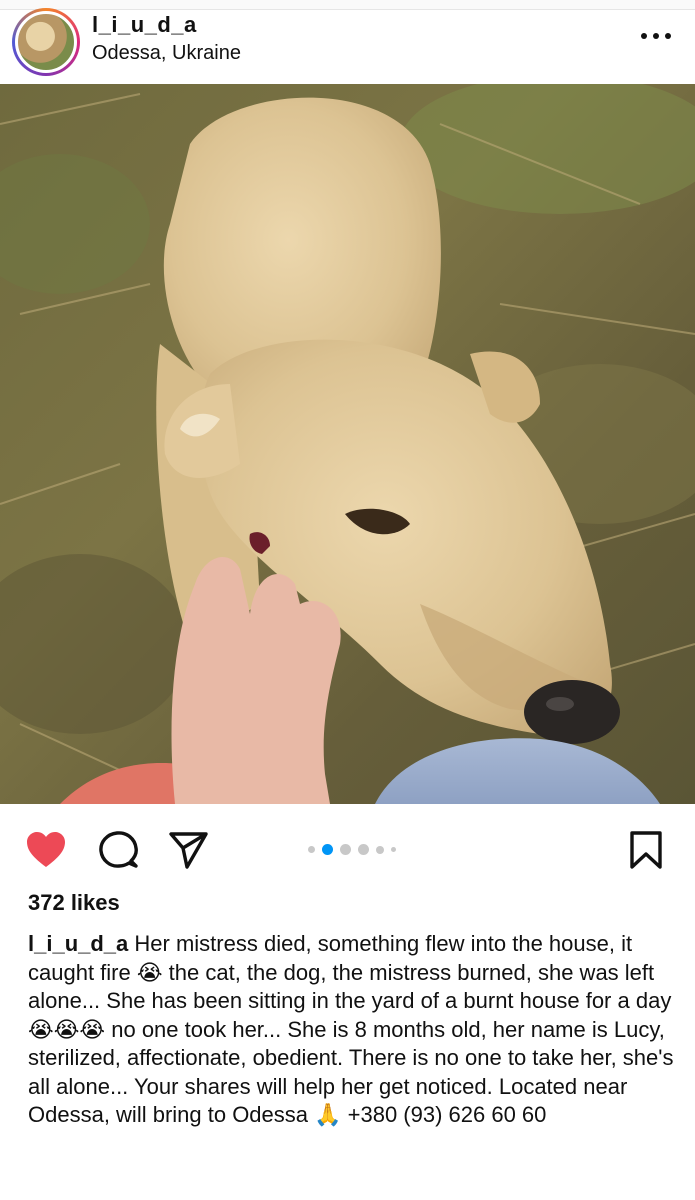 The image size is (695, 1200). I want to click on avatar, so click(46, 42).